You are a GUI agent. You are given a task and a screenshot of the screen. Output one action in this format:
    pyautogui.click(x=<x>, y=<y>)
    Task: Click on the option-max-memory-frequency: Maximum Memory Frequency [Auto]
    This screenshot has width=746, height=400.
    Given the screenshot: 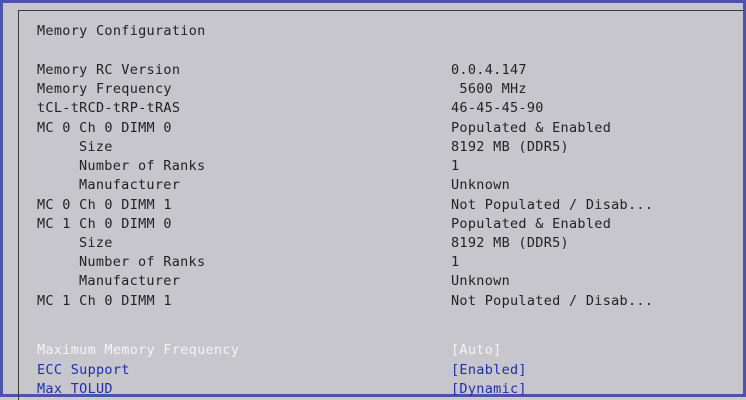 What is the action you would take?
    pyautogui.click(x=390, y=350)
    